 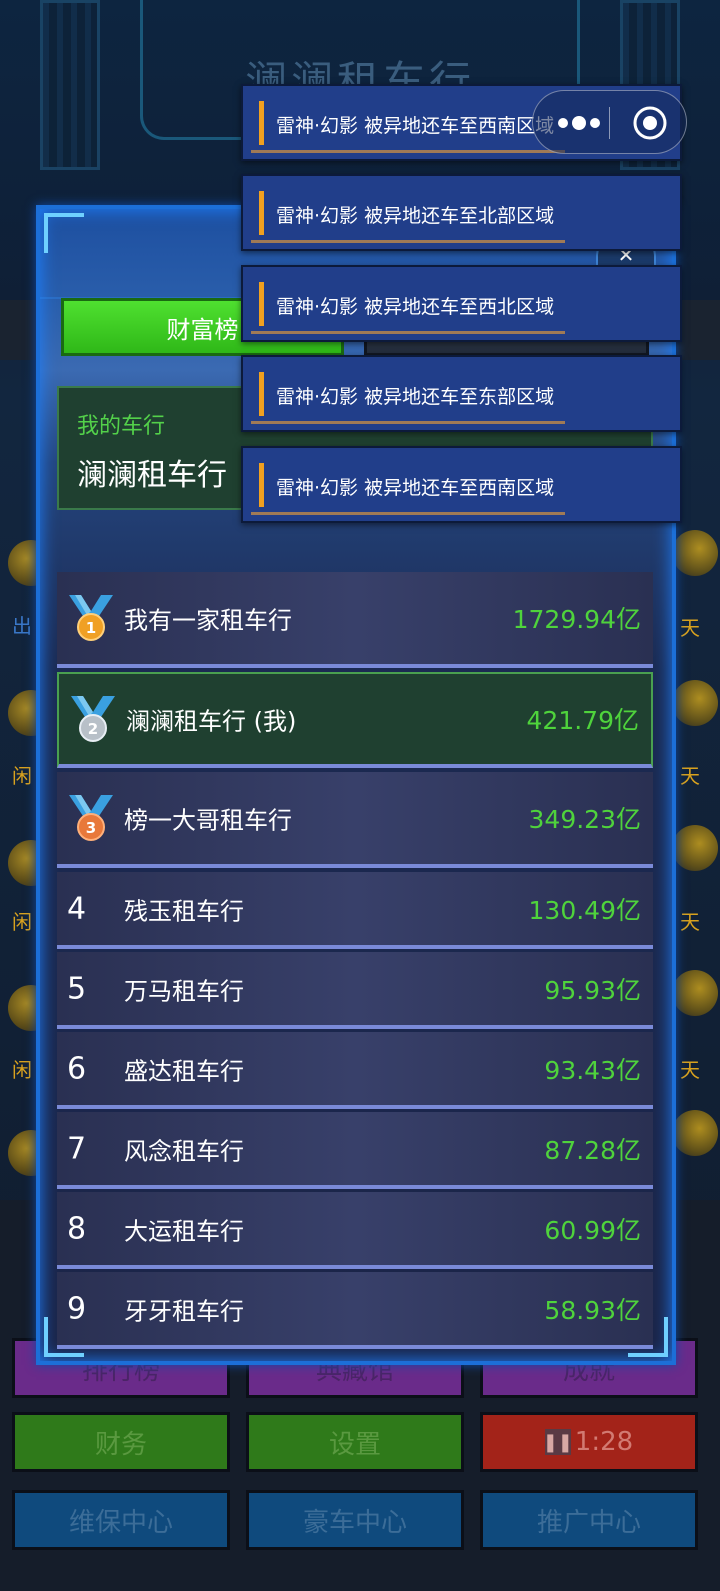 I want to click on ranking-value: 1729.94亿, so click(x=576, y=619).